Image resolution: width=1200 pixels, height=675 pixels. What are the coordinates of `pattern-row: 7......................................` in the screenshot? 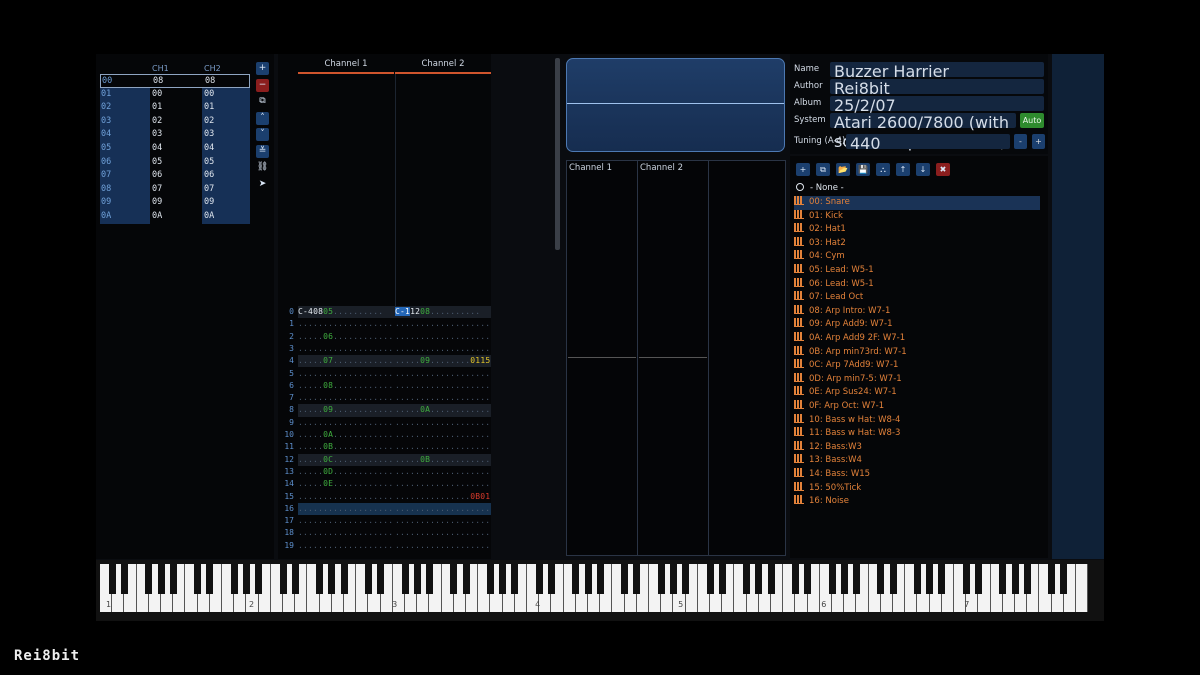 It's located at (384, 398).